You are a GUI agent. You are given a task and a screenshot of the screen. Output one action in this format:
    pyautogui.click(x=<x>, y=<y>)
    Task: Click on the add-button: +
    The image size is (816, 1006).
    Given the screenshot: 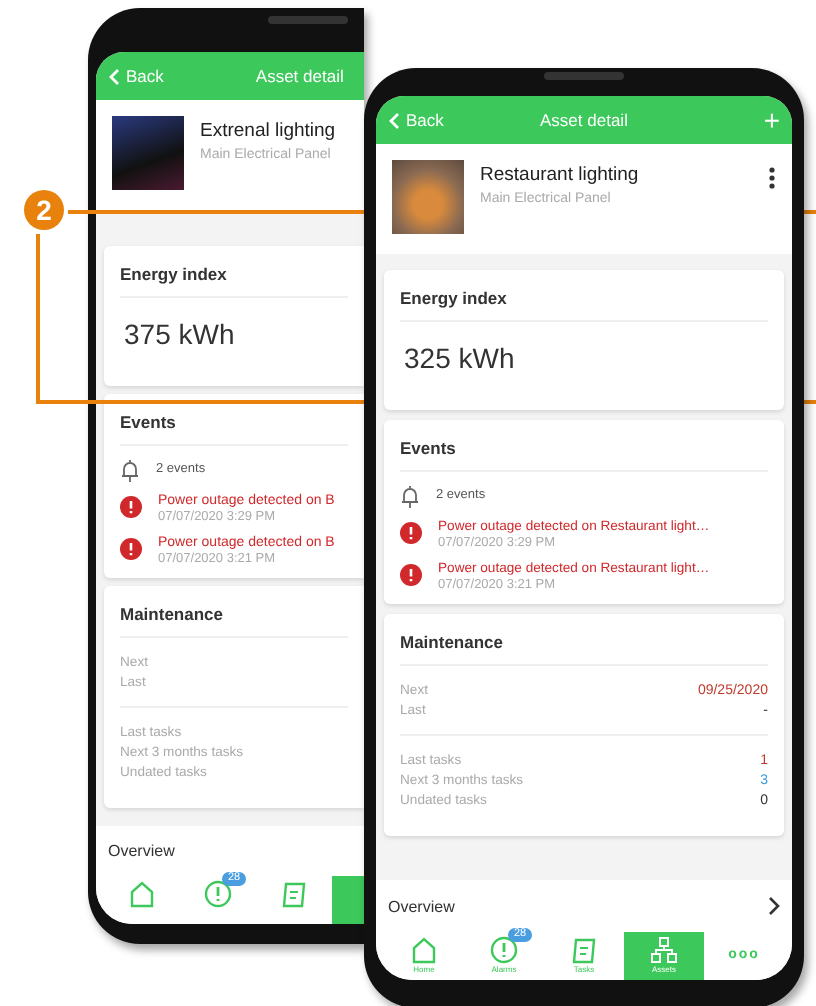 What is the action you would take?
    pyautogui.click(x=771, y=120)
    